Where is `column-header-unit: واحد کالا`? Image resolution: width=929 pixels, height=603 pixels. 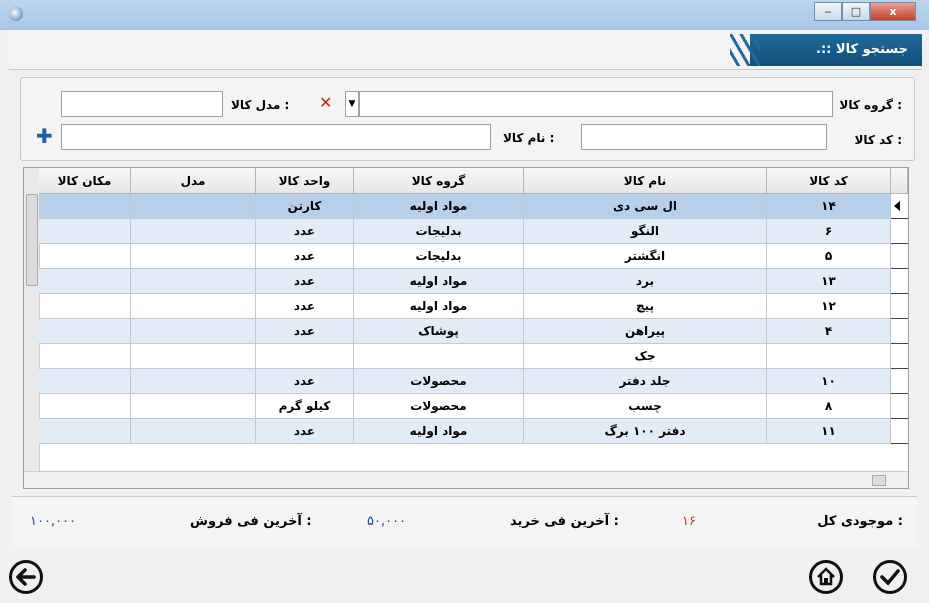
column-header-unit: واحد کالا is located at coordinates (305, 181).